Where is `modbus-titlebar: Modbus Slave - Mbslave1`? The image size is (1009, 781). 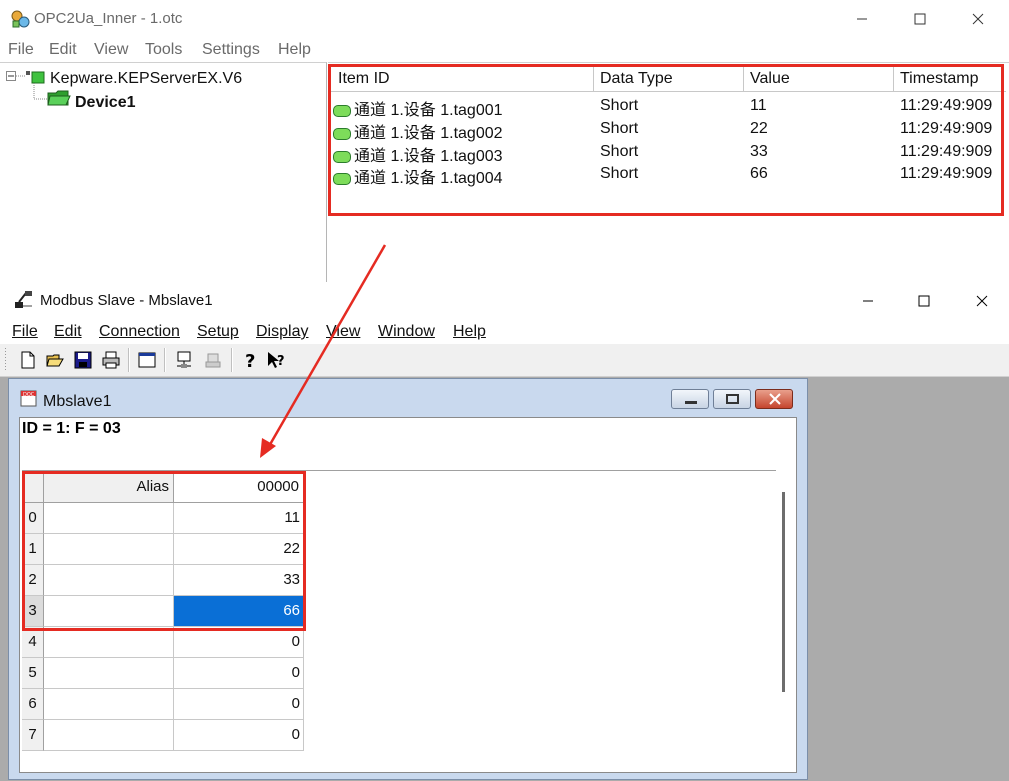
modbus-titlebar: Modbus Slave - Mbslave1 is located at coordinates (504, 301).